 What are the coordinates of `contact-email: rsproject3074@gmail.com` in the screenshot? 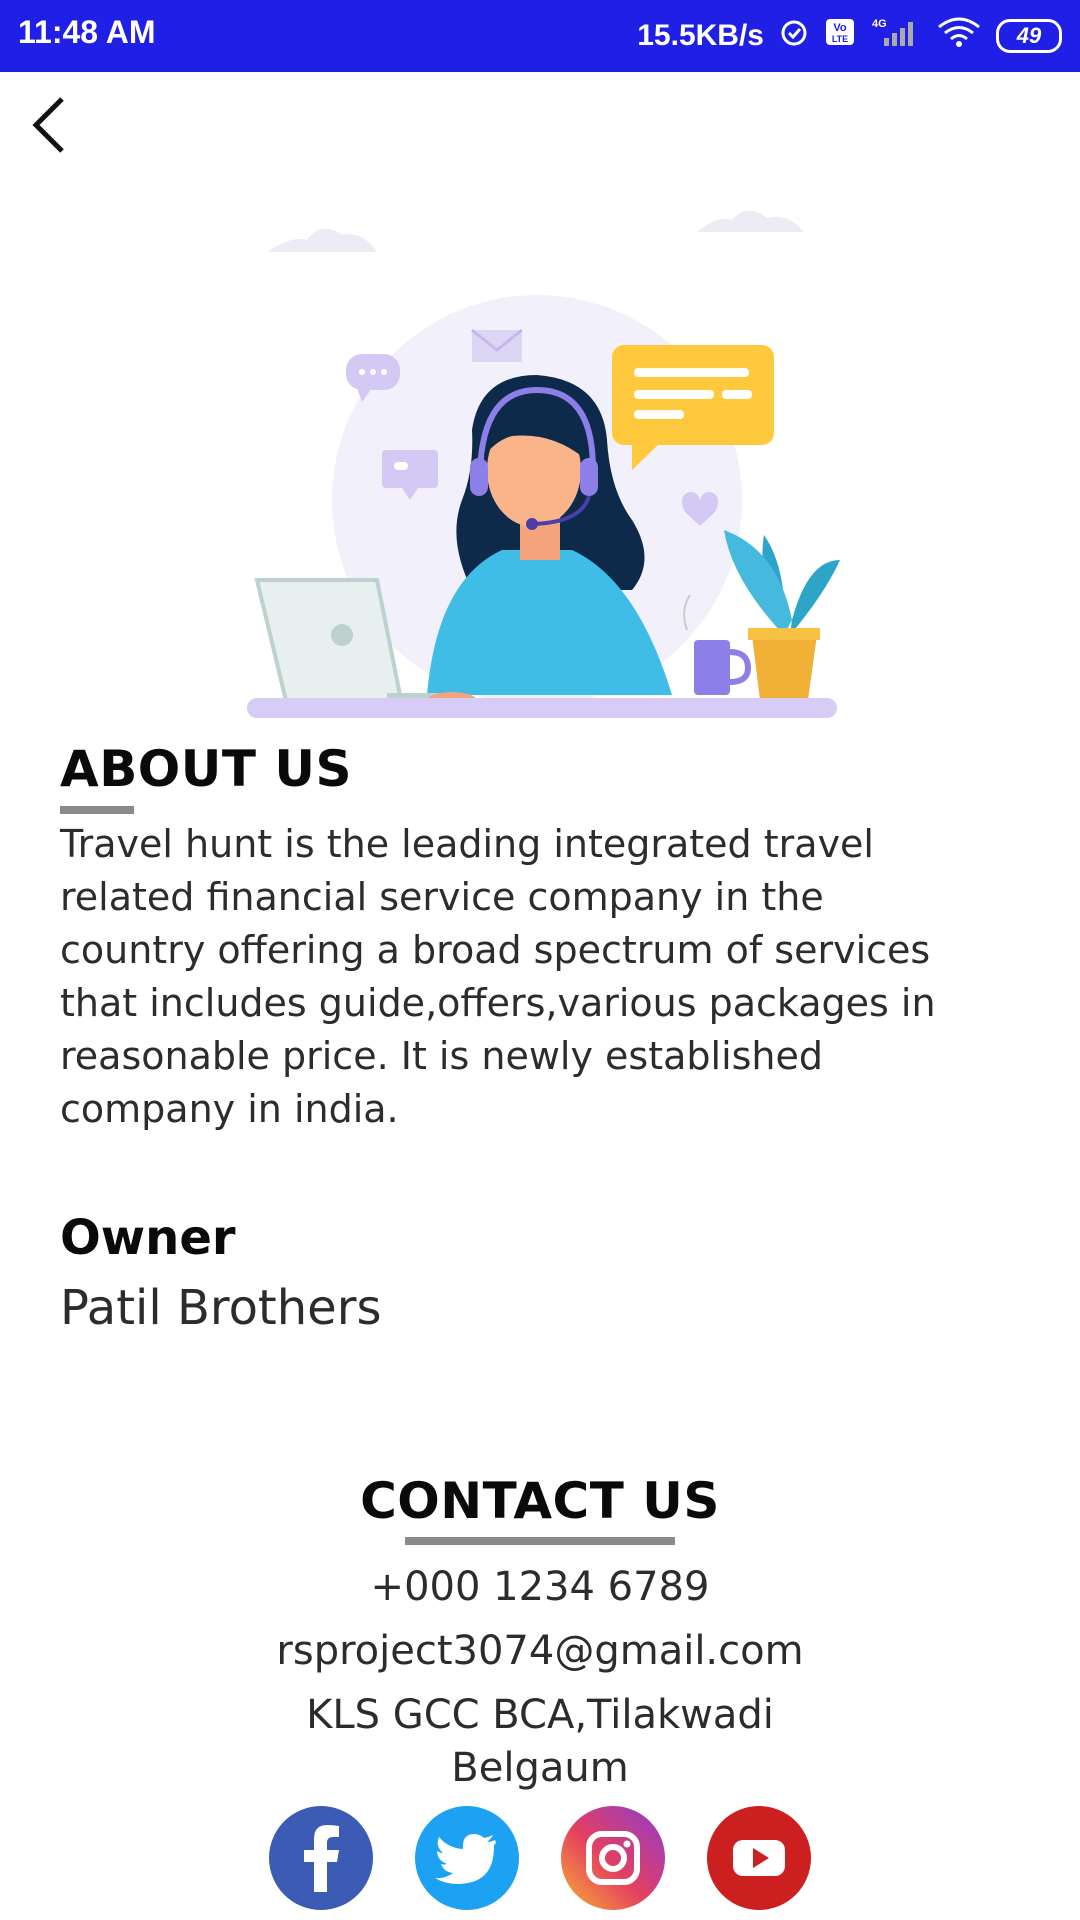 It's located at (540, 1651).